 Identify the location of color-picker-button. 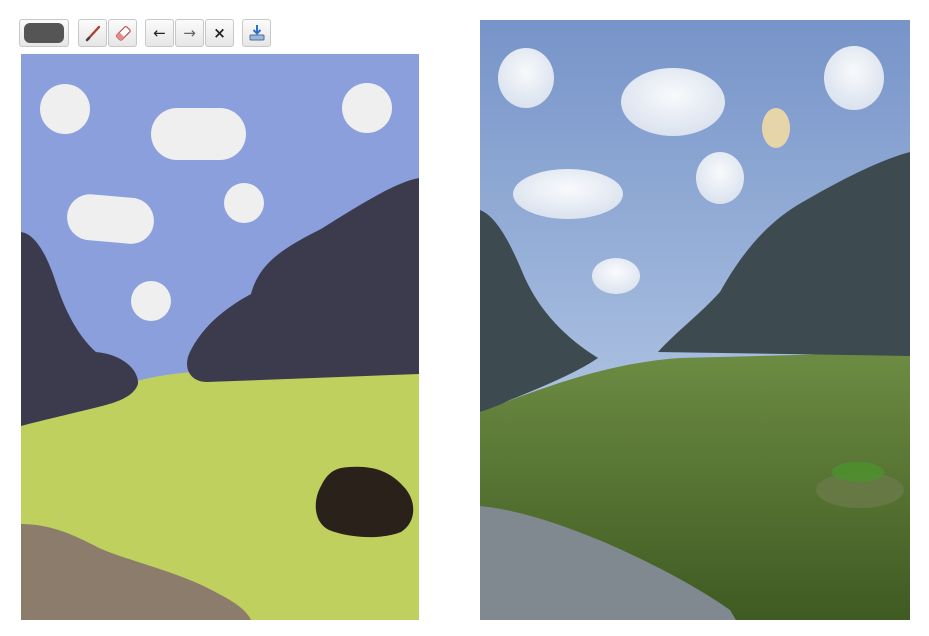
(44, 33).